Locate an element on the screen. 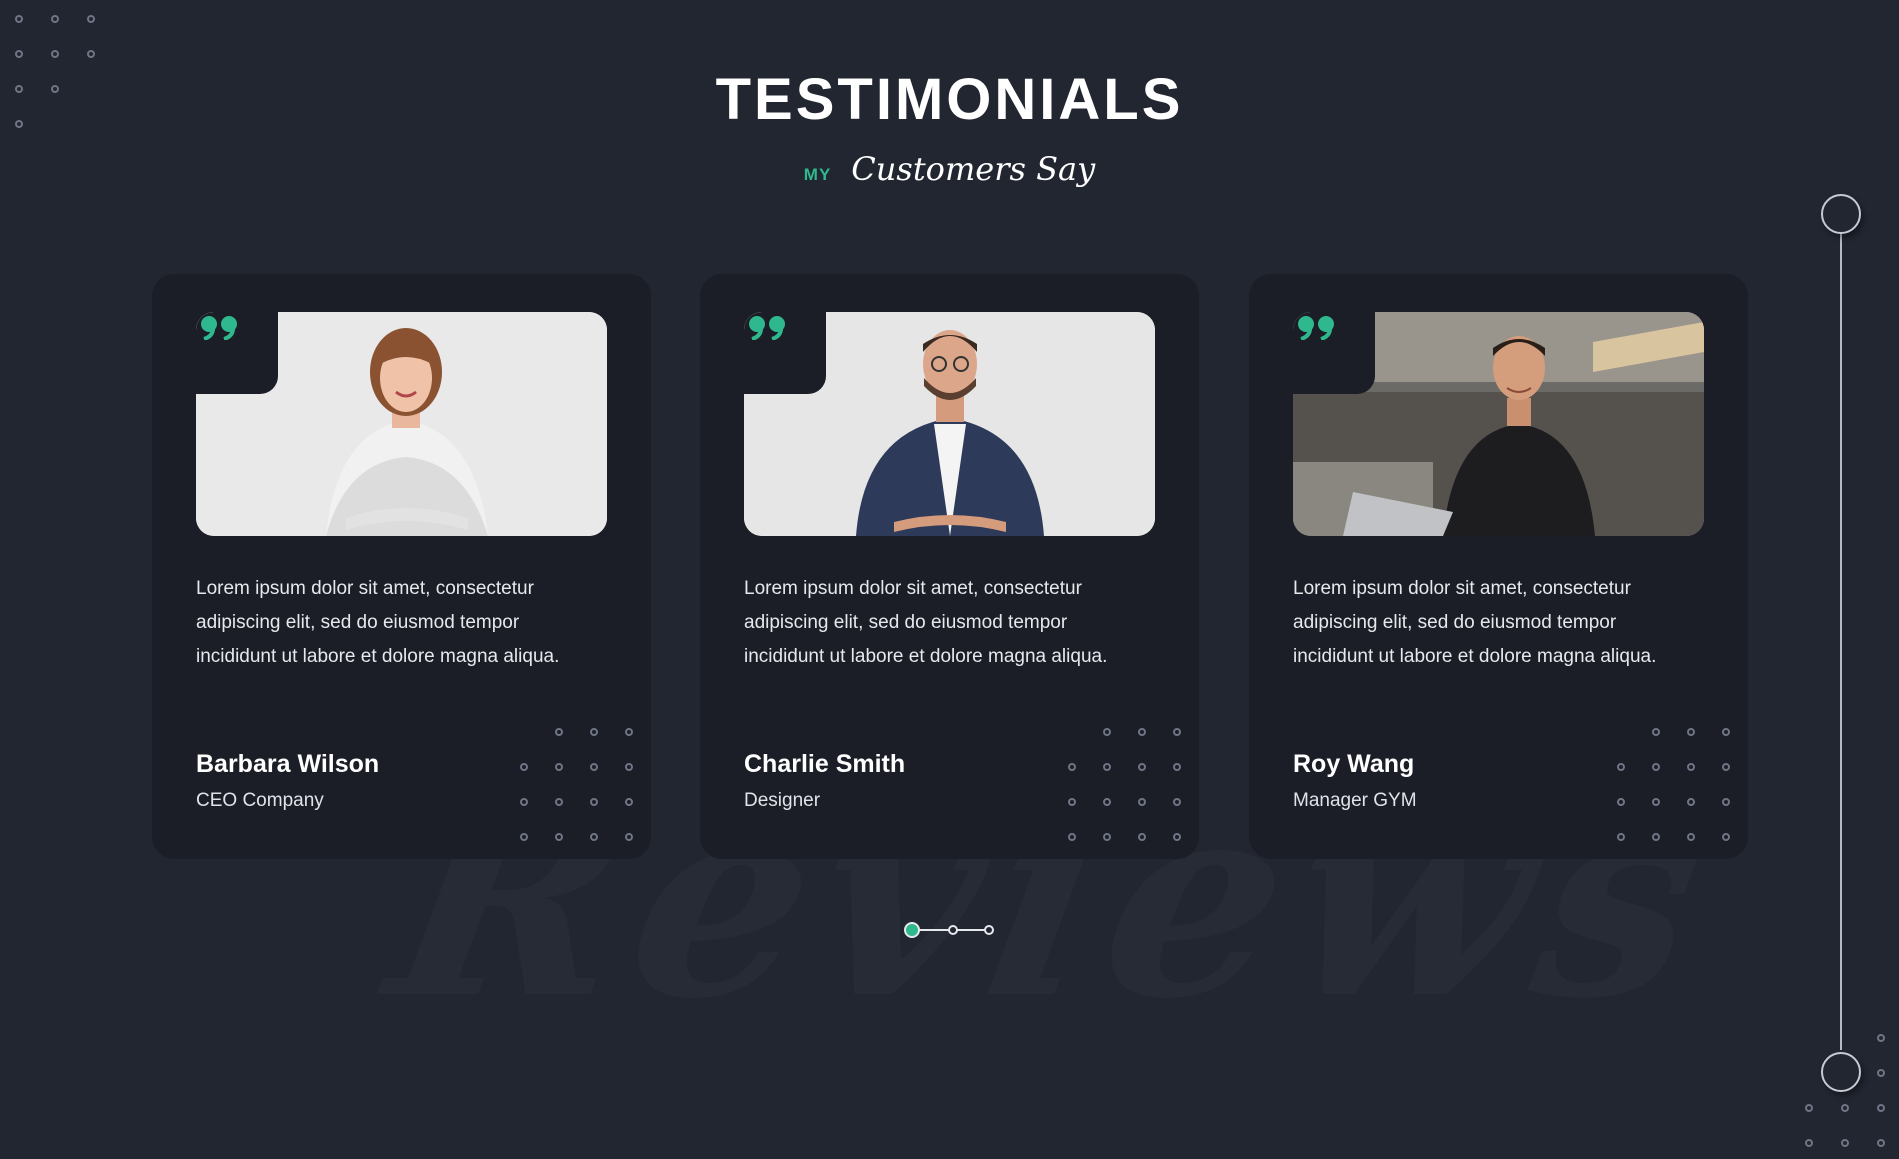  testimonial-role: Designer is located at coordinates (782, 800).